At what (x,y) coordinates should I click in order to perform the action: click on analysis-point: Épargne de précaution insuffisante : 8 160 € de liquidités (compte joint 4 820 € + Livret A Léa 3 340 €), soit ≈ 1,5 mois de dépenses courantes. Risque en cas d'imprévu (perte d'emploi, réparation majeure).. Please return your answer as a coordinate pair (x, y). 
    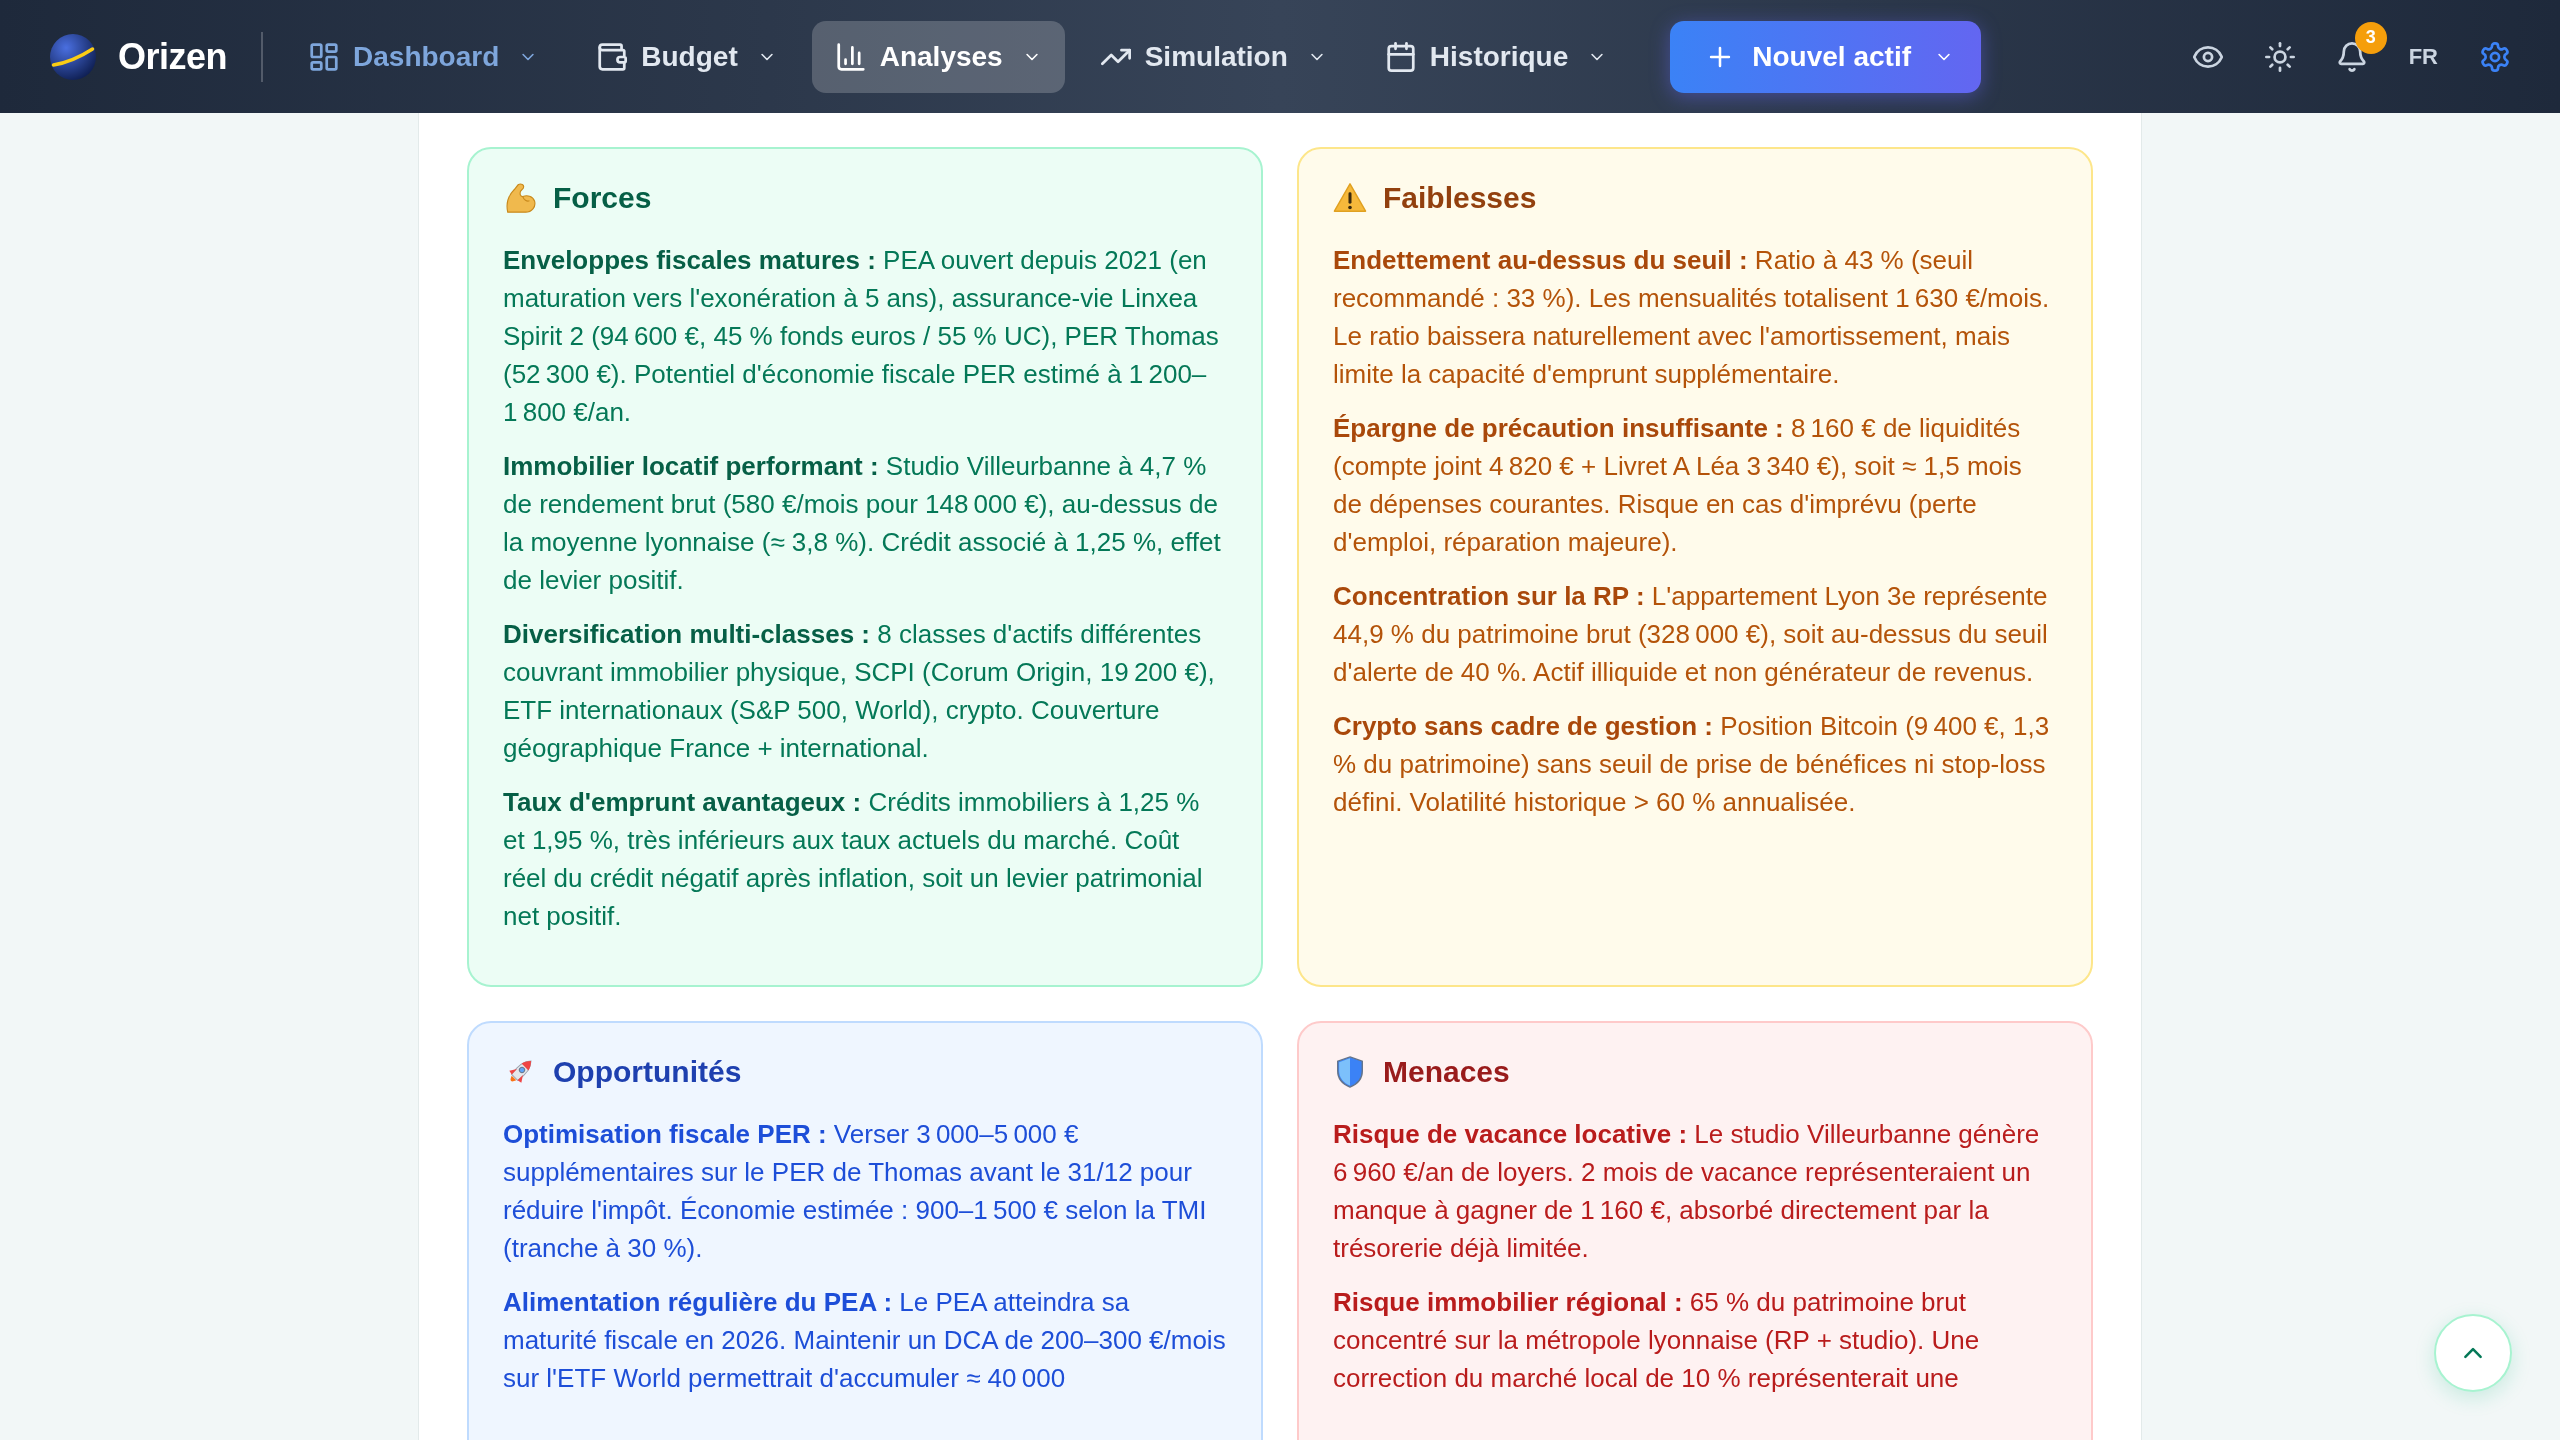
    Looking at the image, I should click on (1678, 485).